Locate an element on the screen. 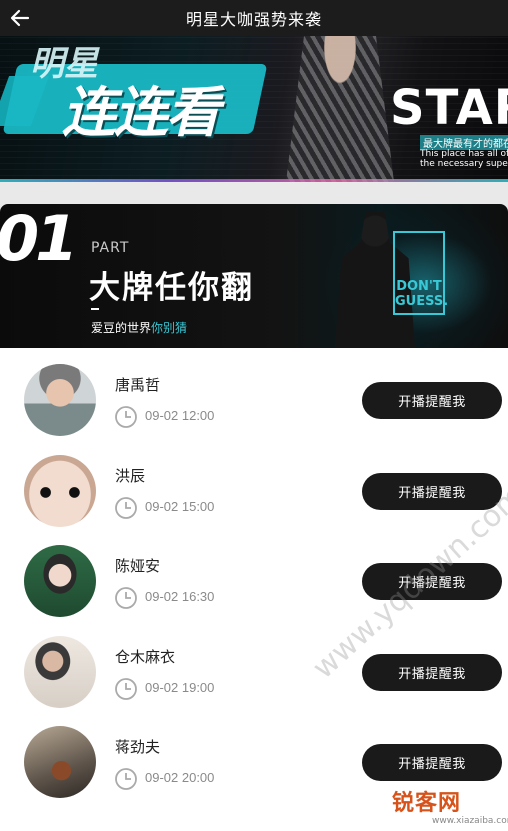 The width and height of the screenshot is (508, 831). part-subtitle: 爱豆的世界你别猜 is located at coordinates (139, 327).